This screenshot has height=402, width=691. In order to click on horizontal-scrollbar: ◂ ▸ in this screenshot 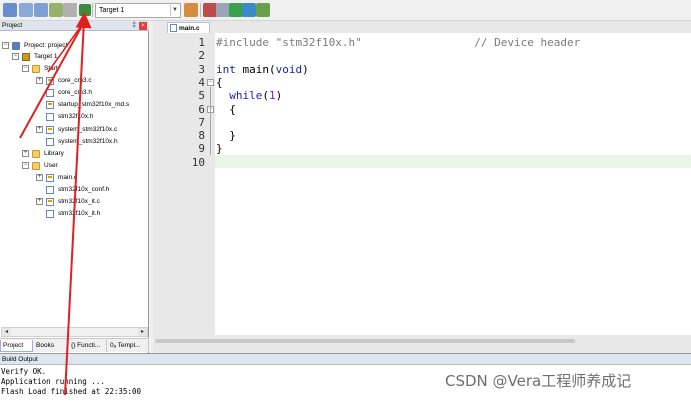, I will do `click(74, 332)`.